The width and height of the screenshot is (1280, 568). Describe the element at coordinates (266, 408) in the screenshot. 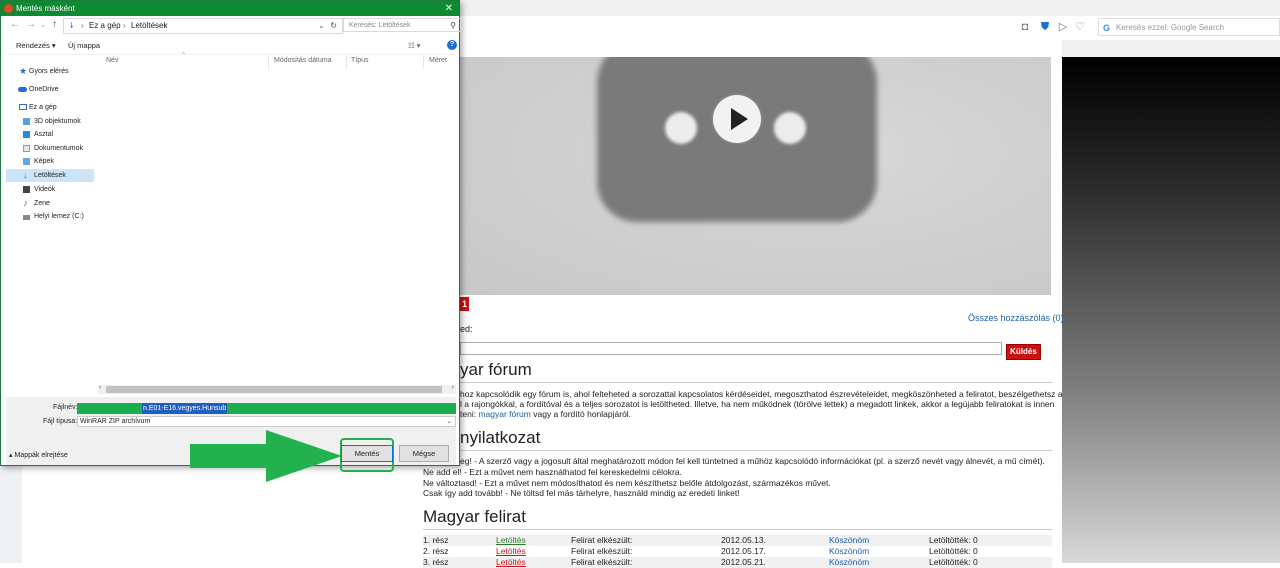

I see `filename-input: n.E01-E16.vegyes.Hunsub` at that location.